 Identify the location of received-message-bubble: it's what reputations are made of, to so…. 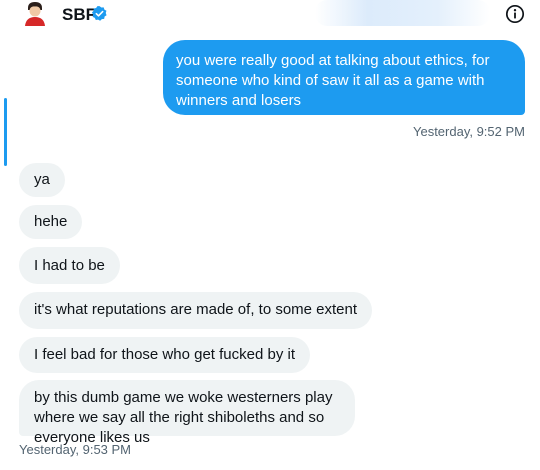
(196, 310).